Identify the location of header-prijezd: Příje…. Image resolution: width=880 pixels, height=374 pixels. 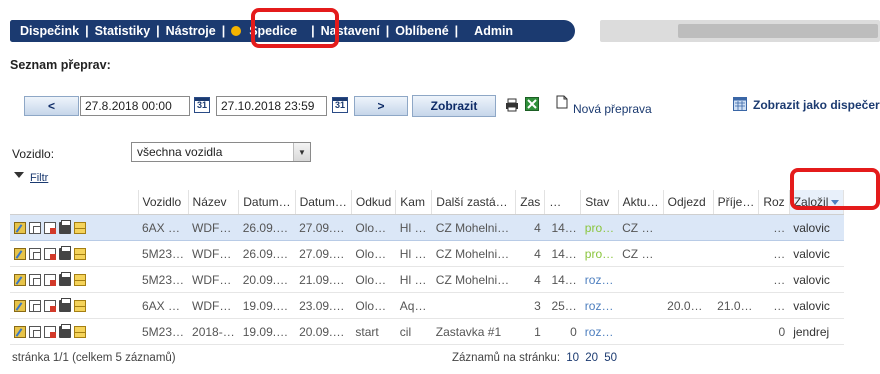
(736, 202).